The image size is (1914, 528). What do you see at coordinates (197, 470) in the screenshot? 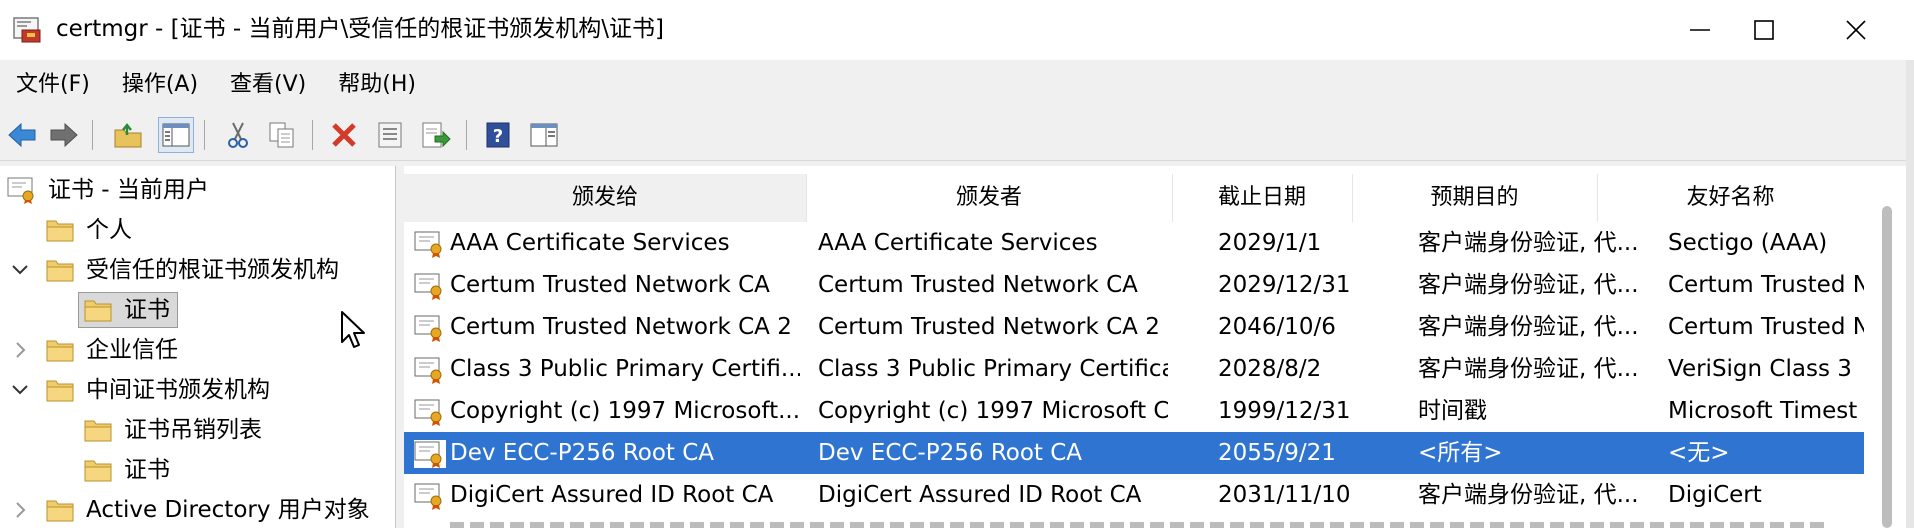
I see `tree-item-intermediate-certificates: 证书` at bounding box center [197, 470].